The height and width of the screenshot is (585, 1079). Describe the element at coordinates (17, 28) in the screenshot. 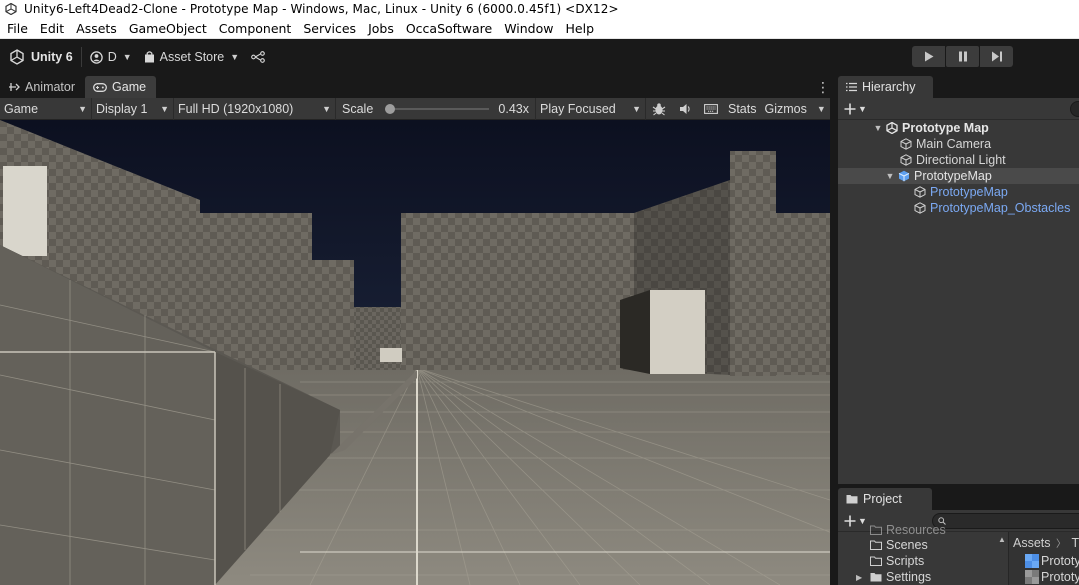

I see `menu-file: File` at that location.